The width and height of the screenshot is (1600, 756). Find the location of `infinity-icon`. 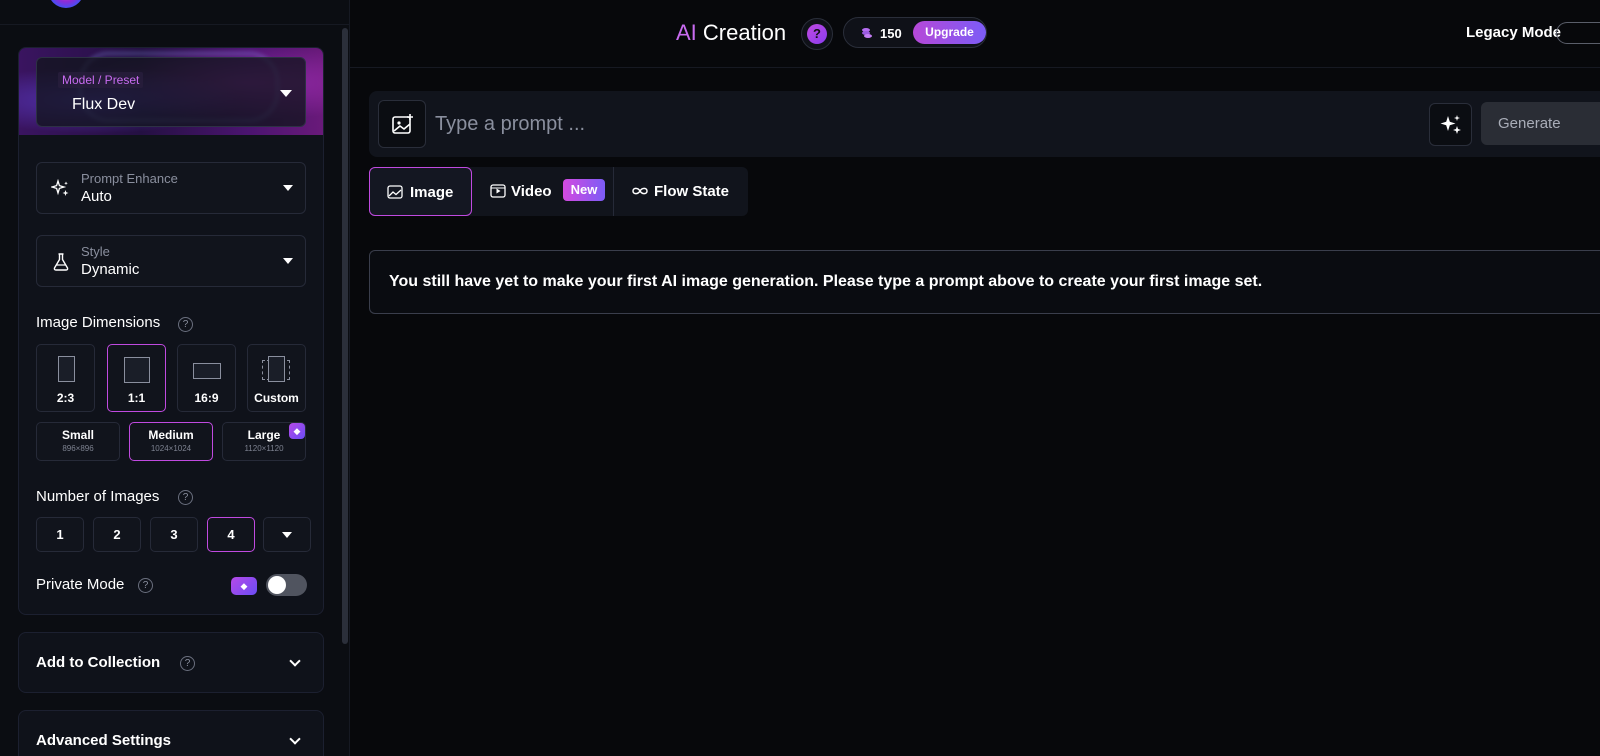

infinity-icon is located at coordinates (640, 191).